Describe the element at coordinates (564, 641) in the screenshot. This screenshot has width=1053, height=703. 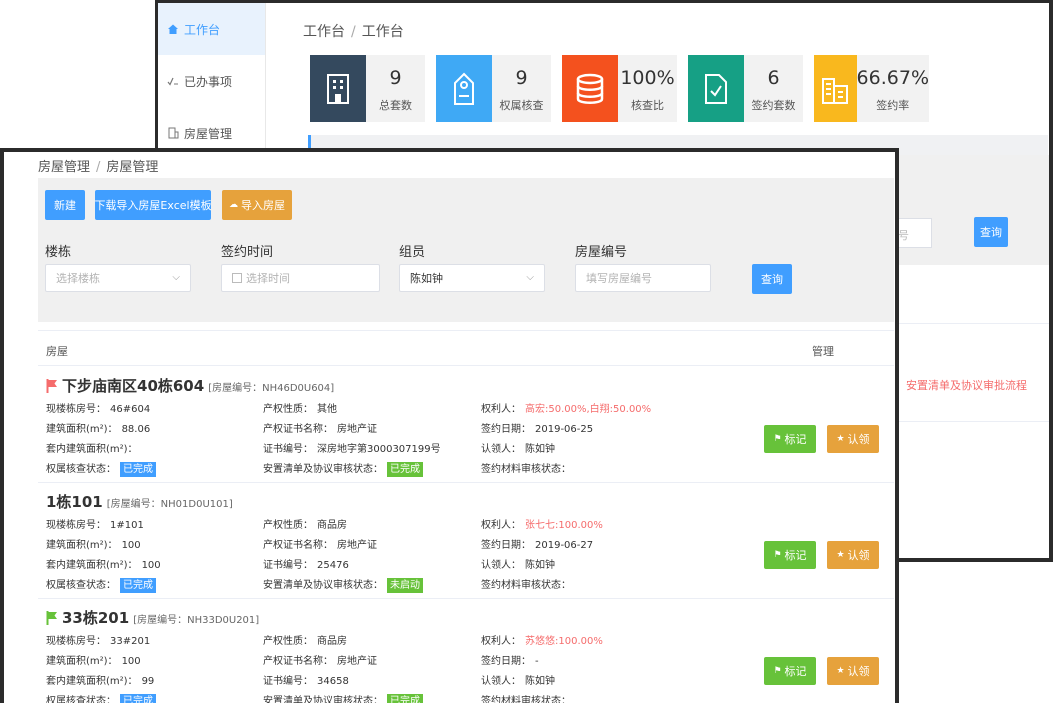
I see `field-value: 苏悠悠:100.00%` at that location.